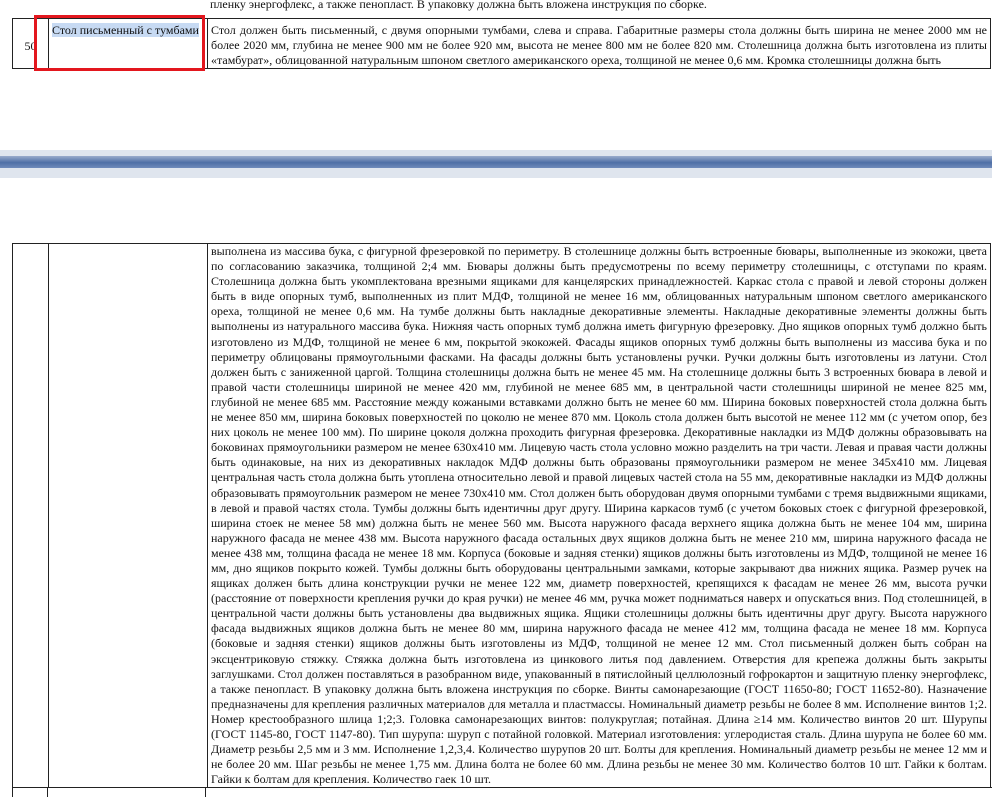 The width and height of the screenshot is (992, 797). What do you see at coordinates (502, 787) in the screenshot?
I see `next-row-border` at bounding box center [502, 787].